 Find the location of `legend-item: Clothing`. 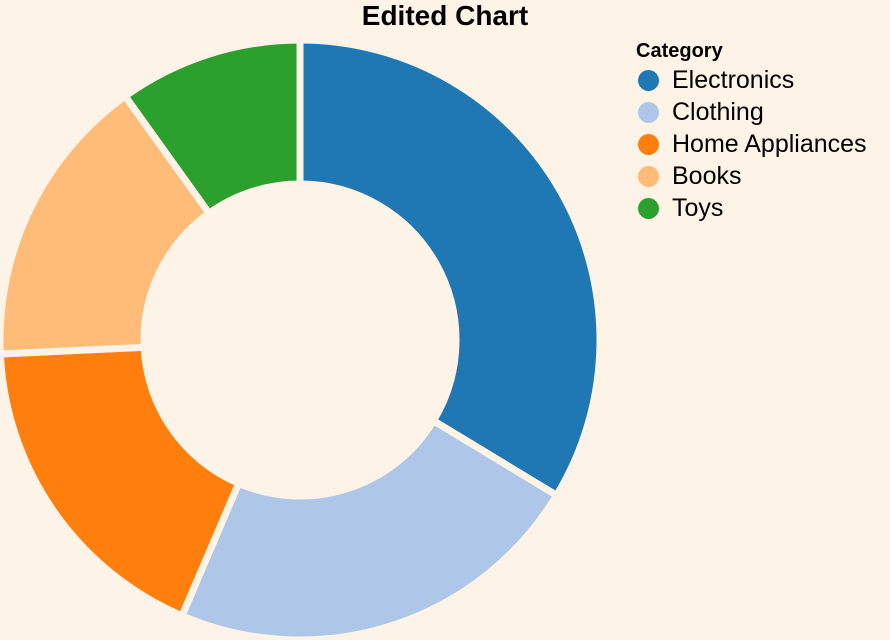

legend-item: Clothing is located at coordinates (751, 112).